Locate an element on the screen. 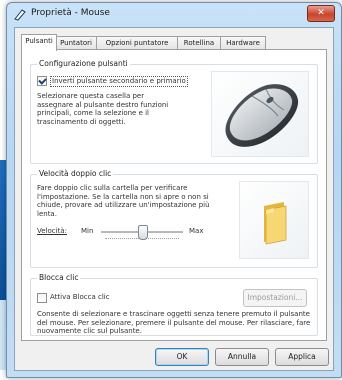  tab-opzioni-puntatore: Opzioni puntatore is located at coordinates (137, 43).